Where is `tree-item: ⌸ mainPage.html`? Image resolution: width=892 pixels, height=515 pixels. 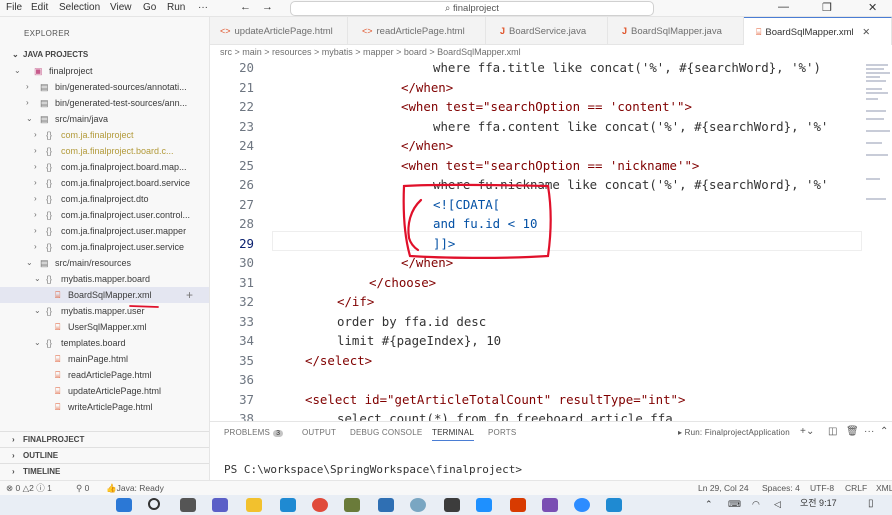 tree-item: ⌸ mainPage.html is located at coordinates (104, 359).